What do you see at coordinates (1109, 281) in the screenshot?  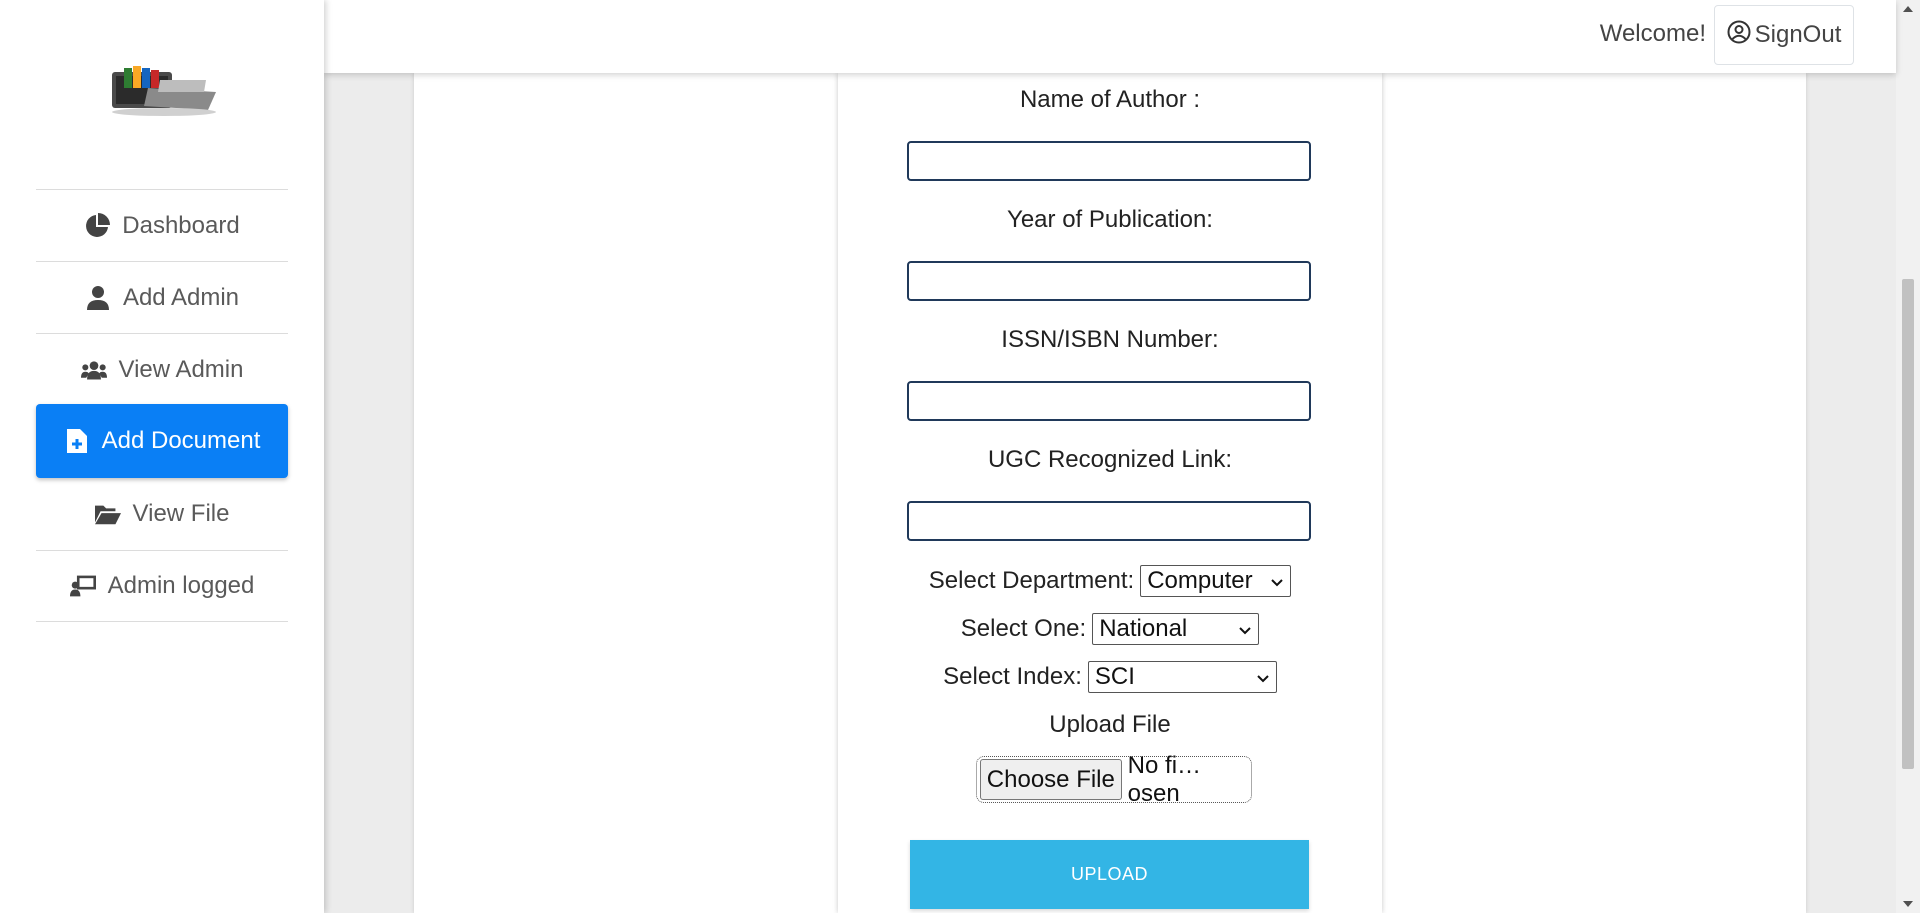 I see `year-input` at bounding box center [1109, 281].